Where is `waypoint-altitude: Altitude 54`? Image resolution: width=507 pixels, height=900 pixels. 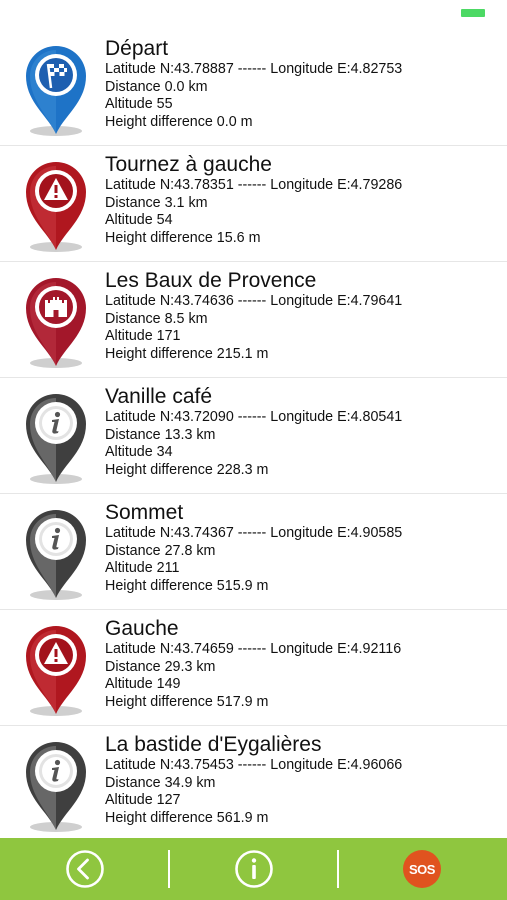
waypoint-altitude: Altitude 54 is located at coordinates (139, 220).